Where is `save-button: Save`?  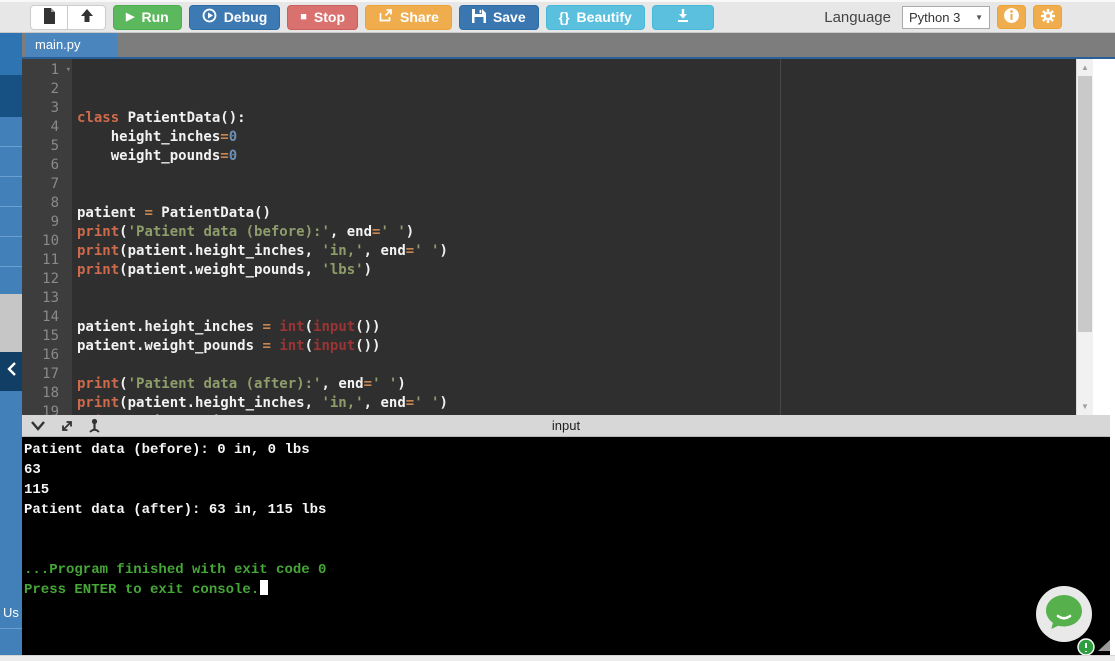 save-button: Save is located at coordinates (498, 17).